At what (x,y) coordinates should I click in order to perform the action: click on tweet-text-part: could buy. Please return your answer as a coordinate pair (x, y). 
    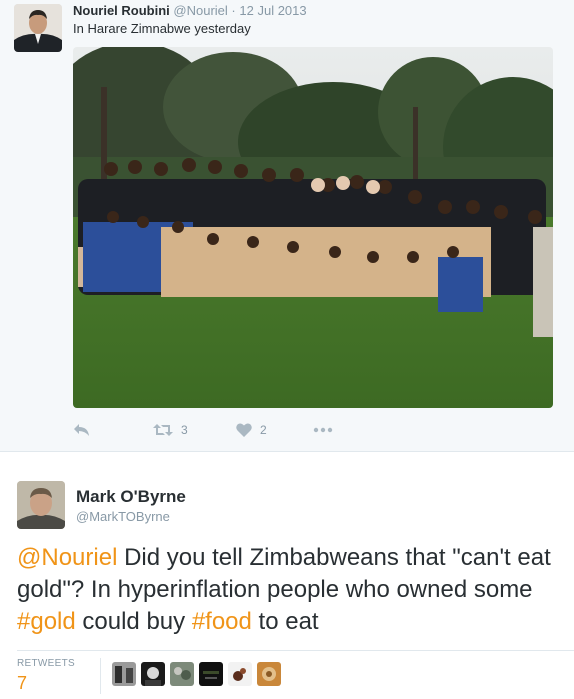
    Looking at the image, I should click on (133, 621).